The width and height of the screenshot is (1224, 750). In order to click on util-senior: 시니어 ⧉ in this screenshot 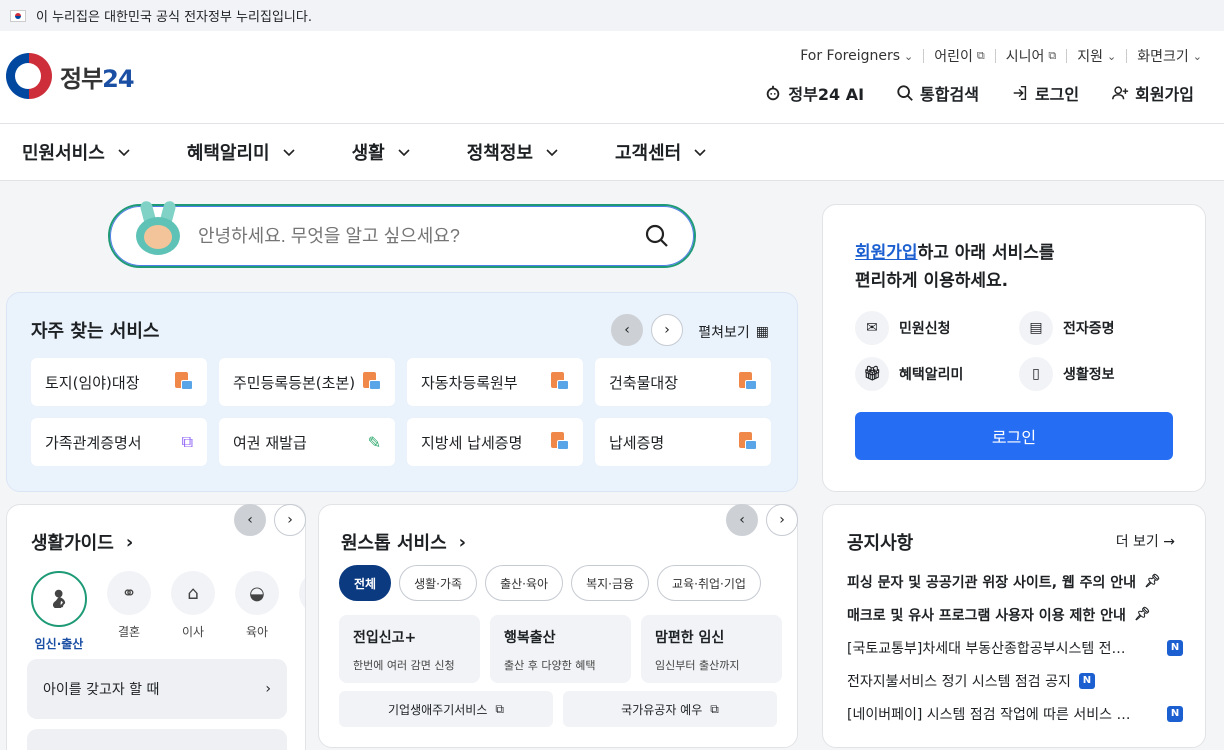, I will do `click(1031, 56)`.